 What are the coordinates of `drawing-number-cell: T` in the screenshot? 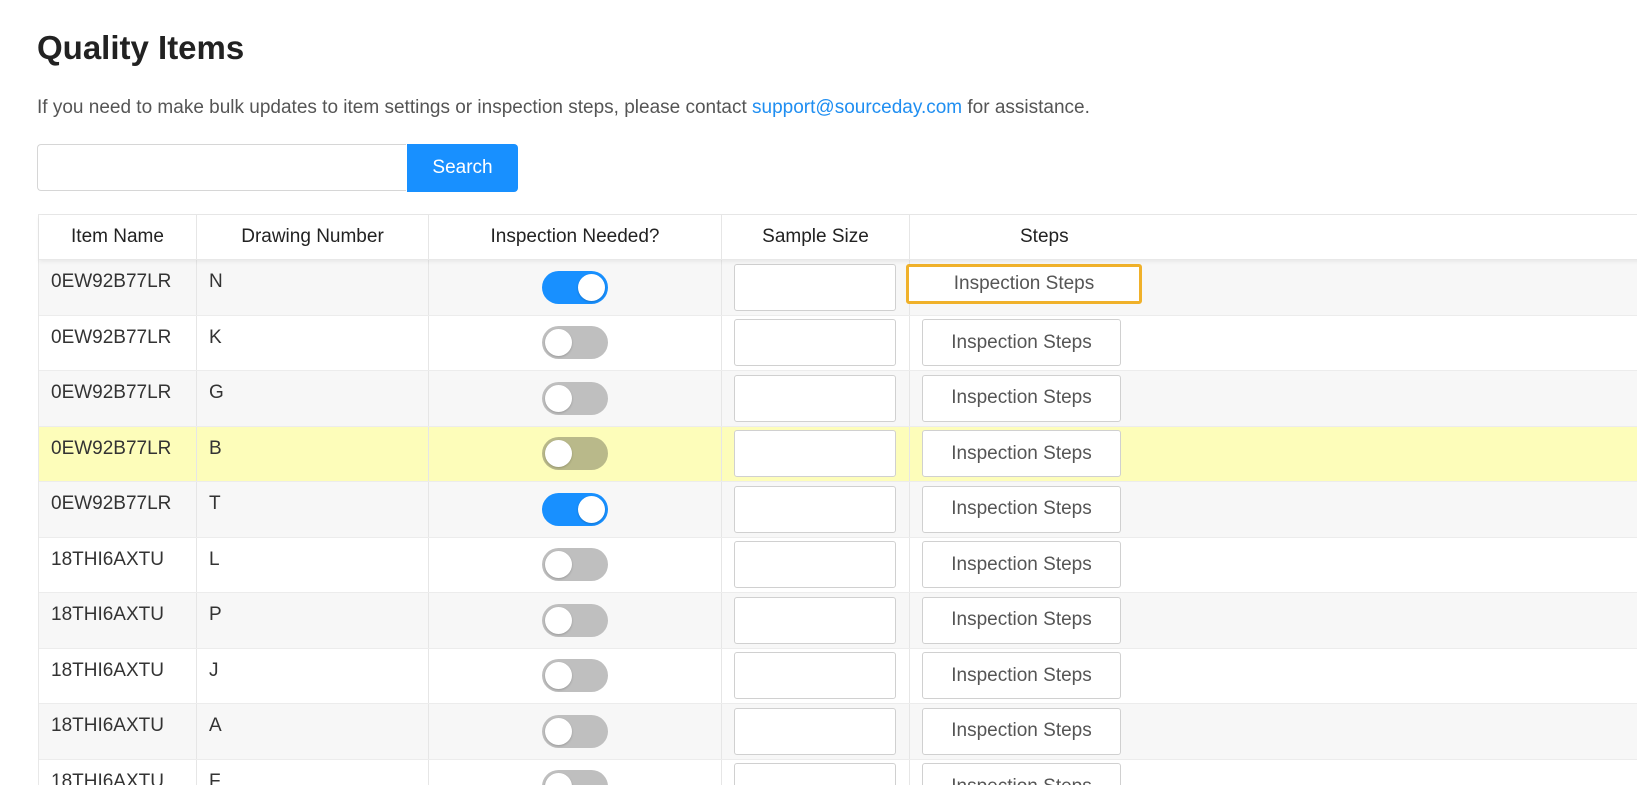 It's located at (313, 509).